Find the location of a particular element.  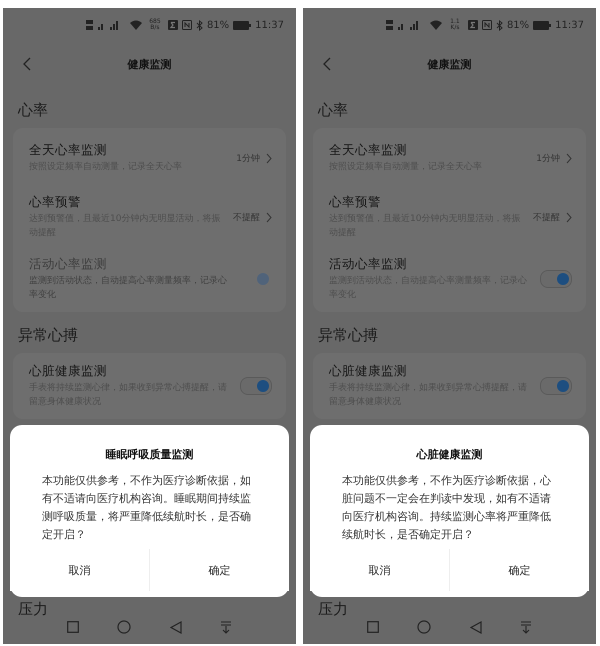

dialog-title: 睡眠呼吸质量监测 is located at coordinates (149, 454).